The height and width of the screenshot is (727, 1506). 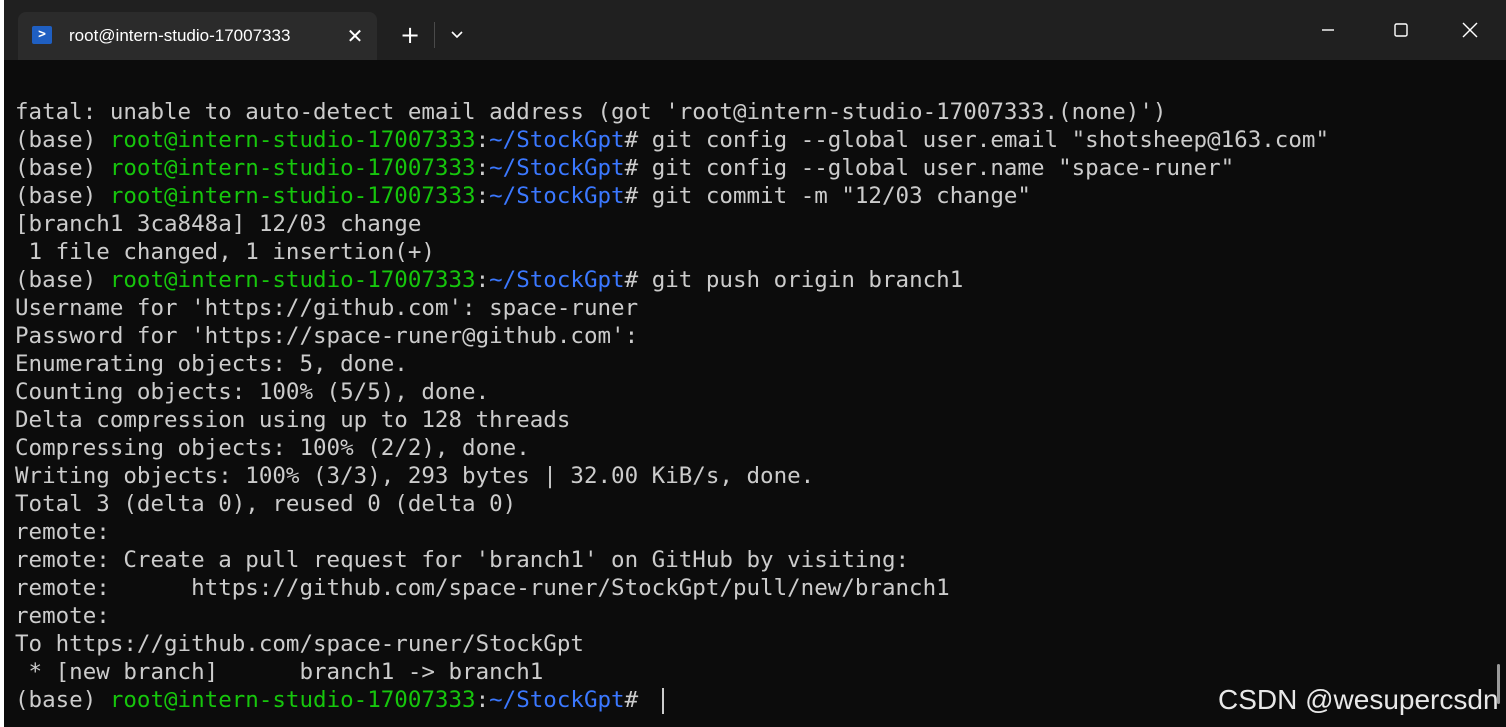 I want to click on plus-icon: +, so click(x=410, y=35).